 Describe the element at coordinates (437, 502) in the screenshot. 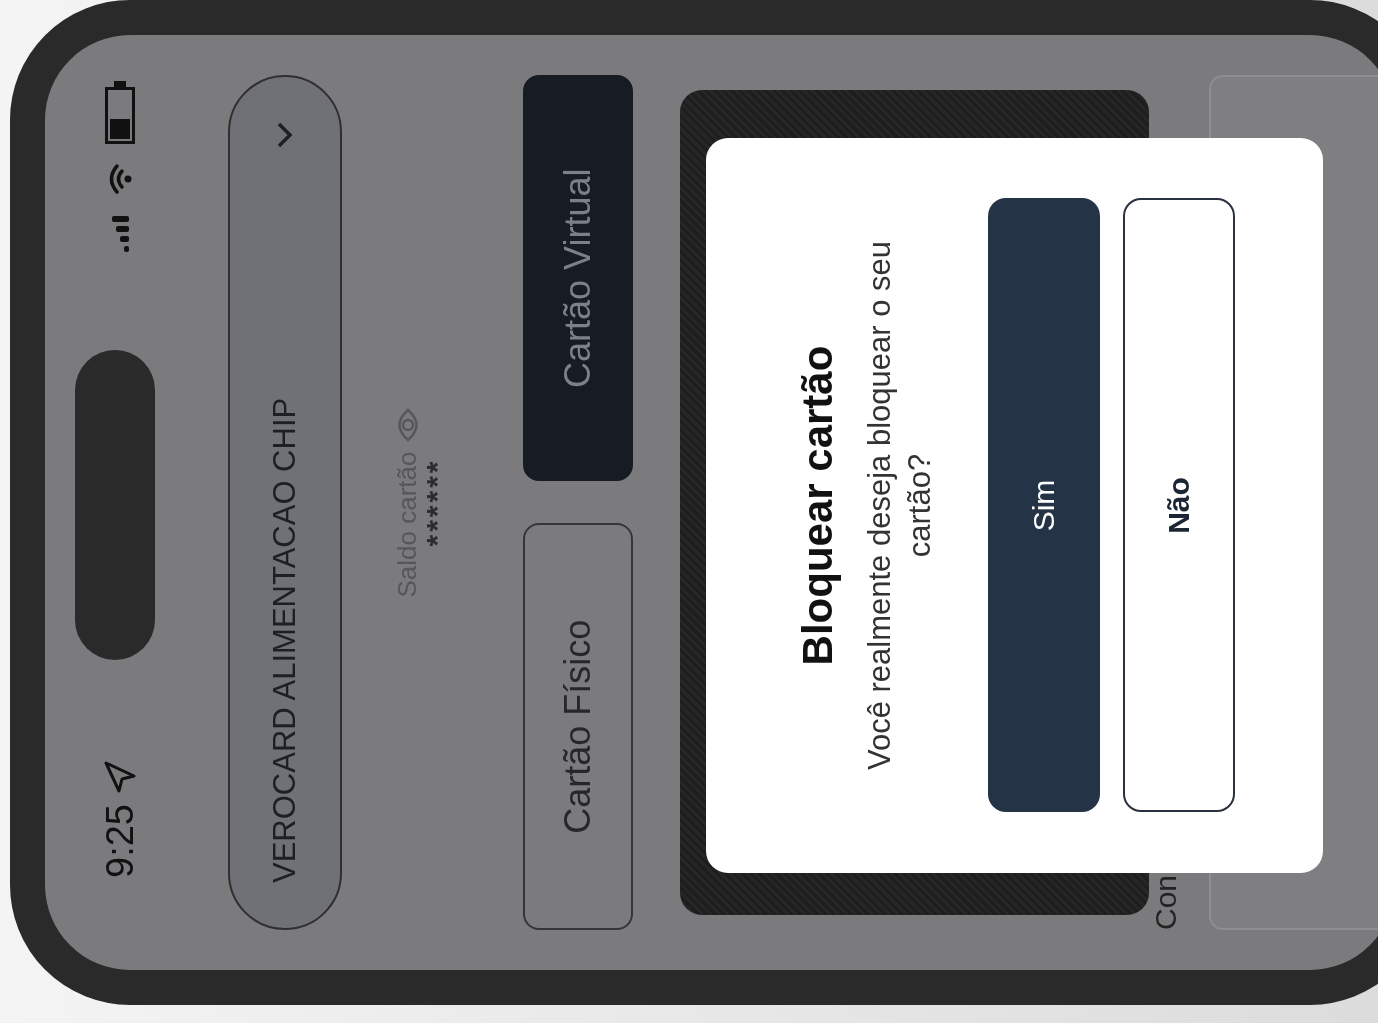

I see `balance-value: ******` at that location.